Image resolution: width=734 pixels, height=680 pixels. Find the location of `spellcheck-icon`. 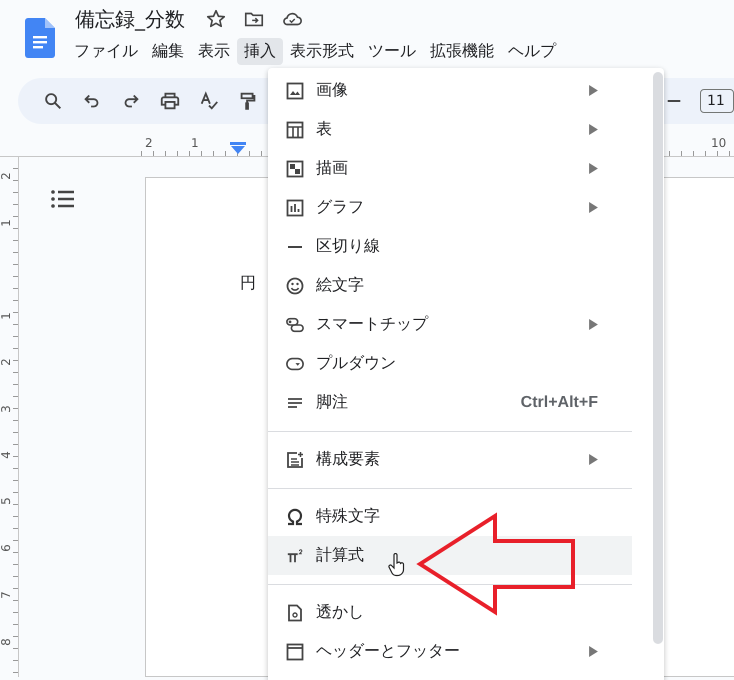

spellcheck-icon is located at coordinates (209, 101).